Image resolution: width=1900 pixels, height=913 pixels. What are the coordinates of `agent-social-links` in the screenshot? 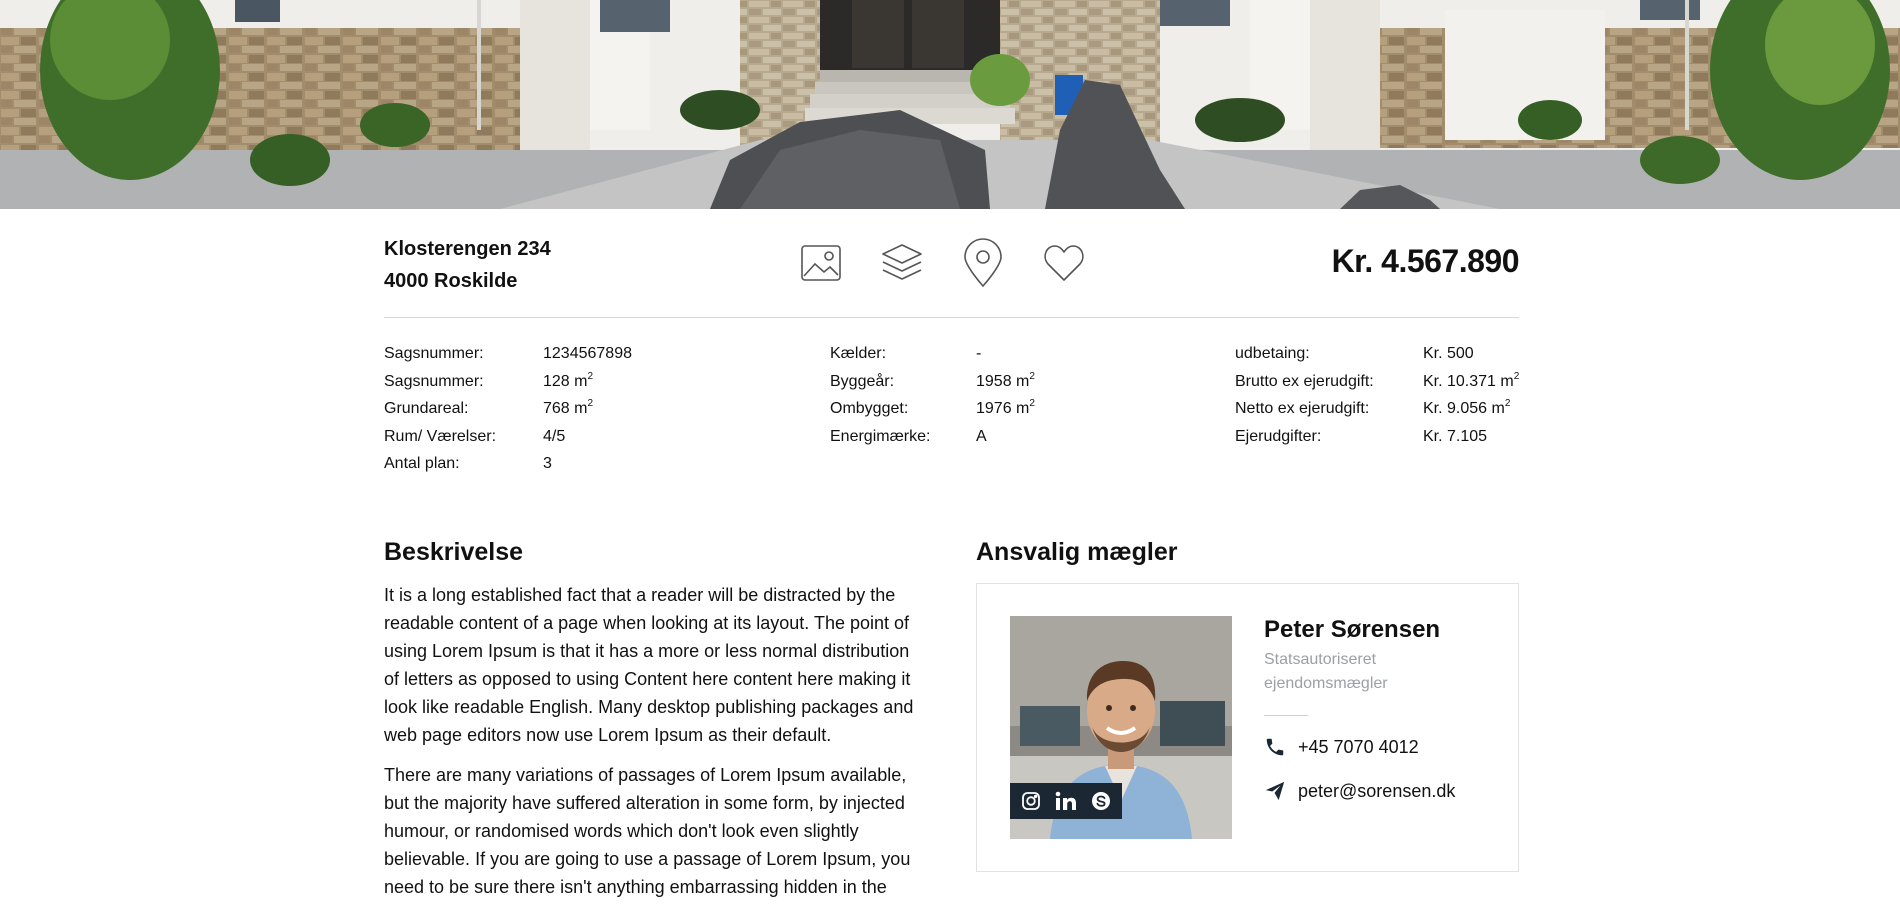 It's located at (1066, 801).